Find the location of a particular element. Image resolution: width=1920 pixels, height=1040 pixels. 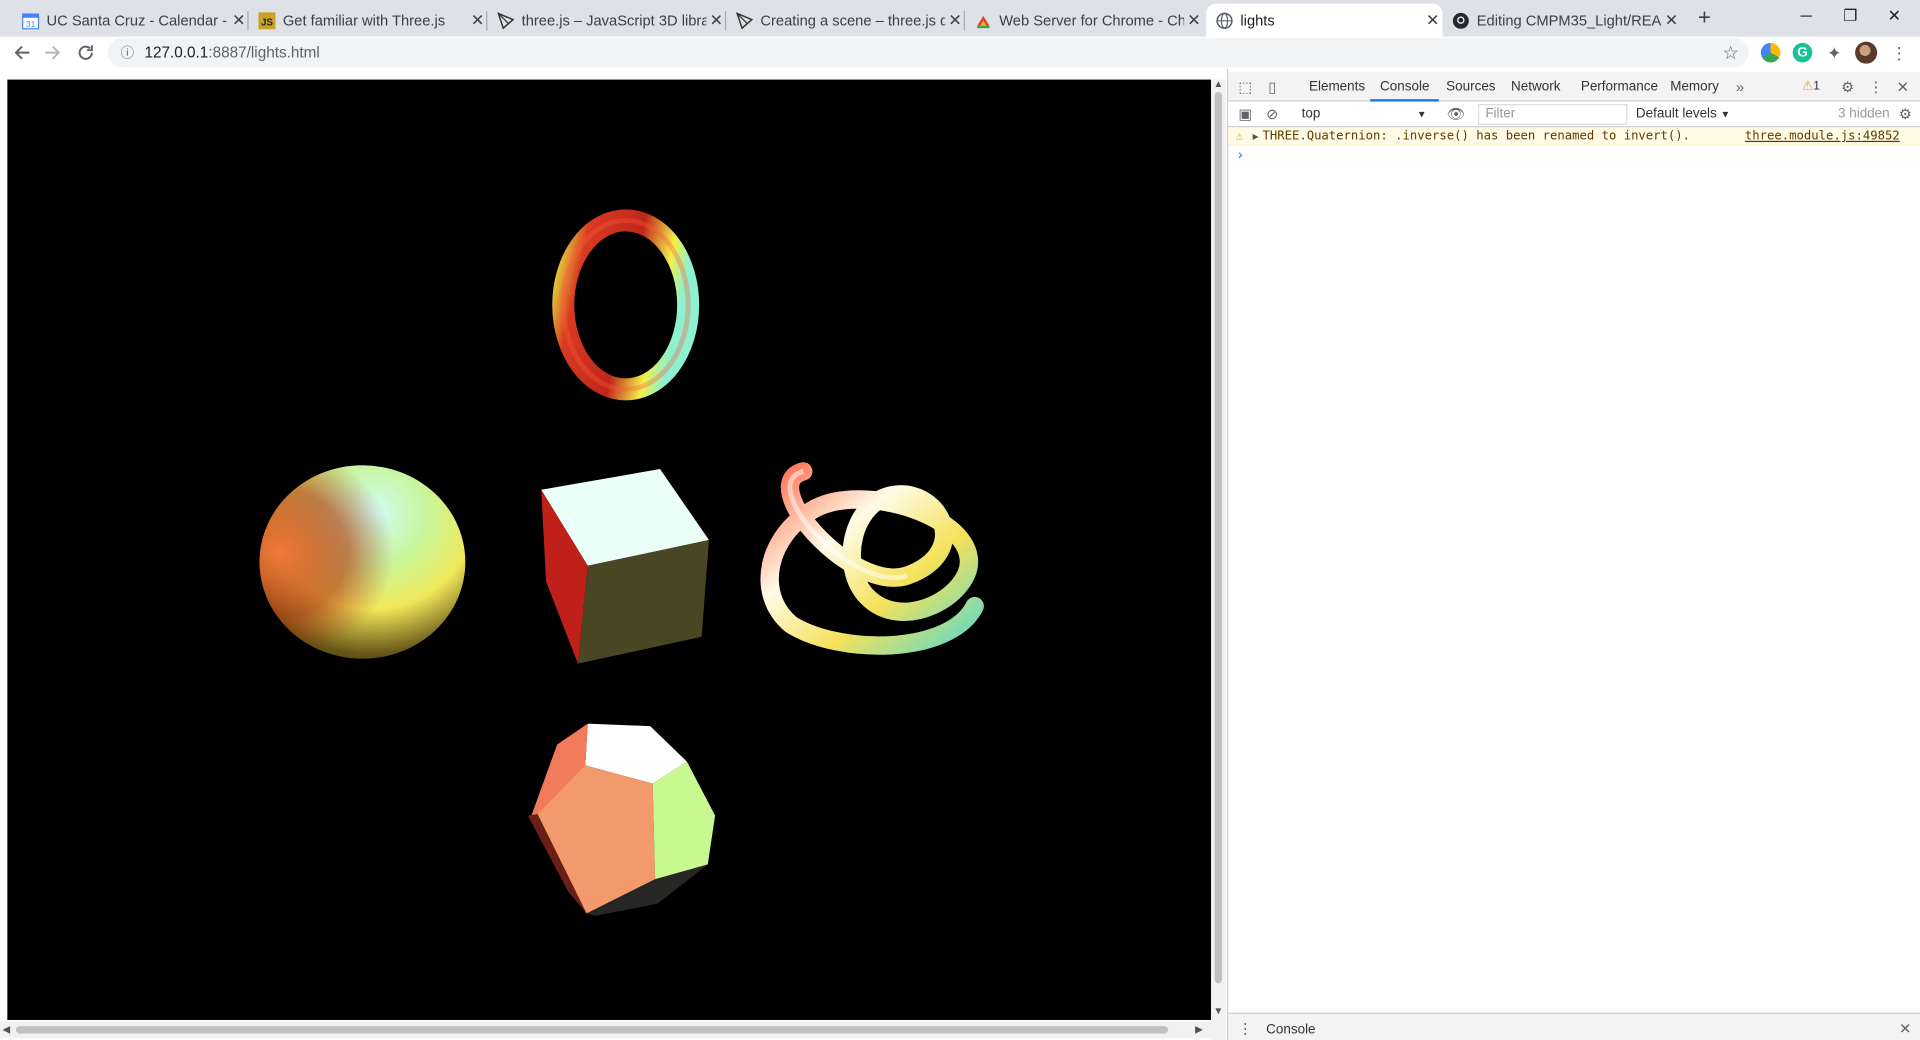

tab-sources: Sources is located at coordinates (1470, 86).